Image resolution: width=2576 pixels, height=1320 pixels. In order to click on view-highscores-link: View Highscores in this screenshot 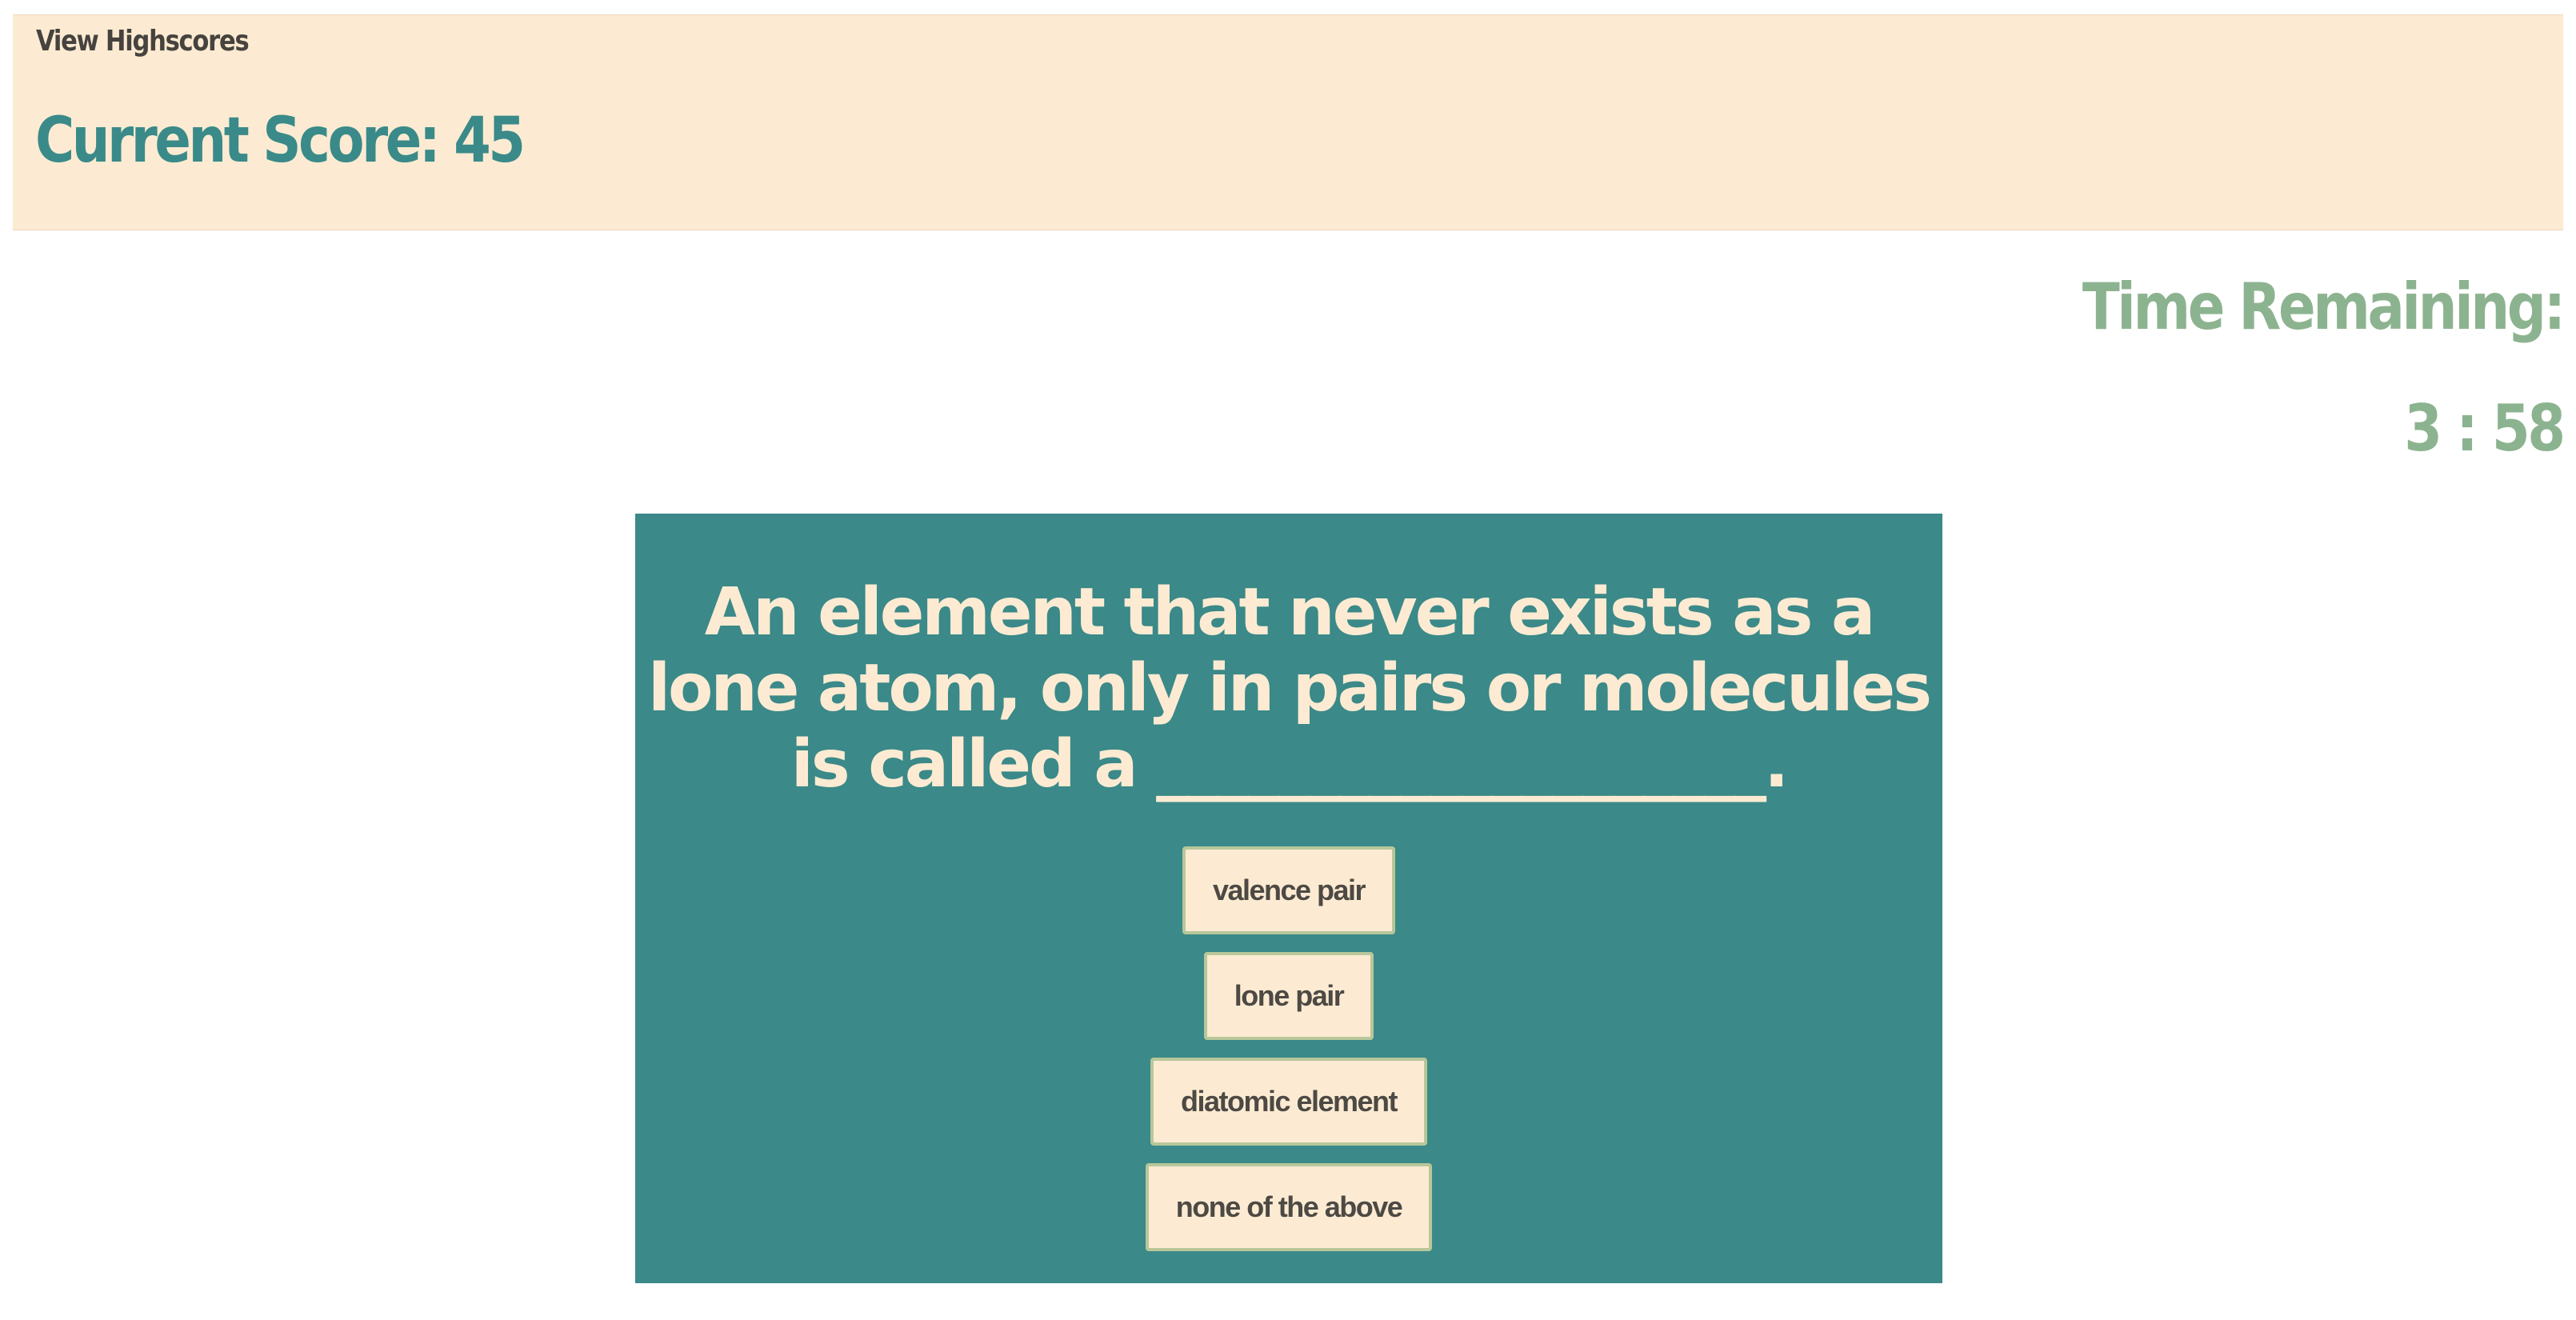, I will do `click(143, 41)`.